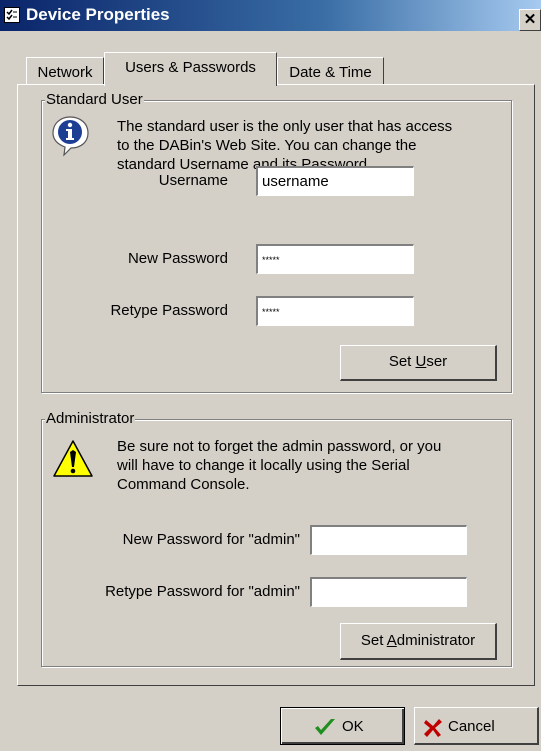 The height and width of the screenshot is (751, 541). What do you see at coordinates (325, 727) in the screenshot?
I see `checkmark-icon` at bounding box center [325, 727].